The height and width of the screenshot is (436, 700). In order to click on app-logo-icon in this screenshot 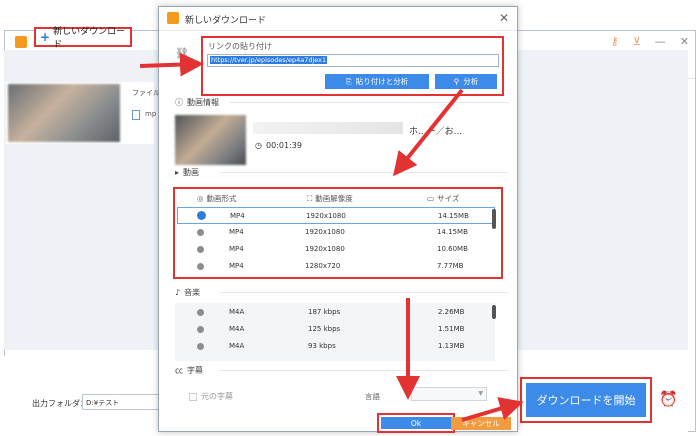, I will do `click(21, 42)`.